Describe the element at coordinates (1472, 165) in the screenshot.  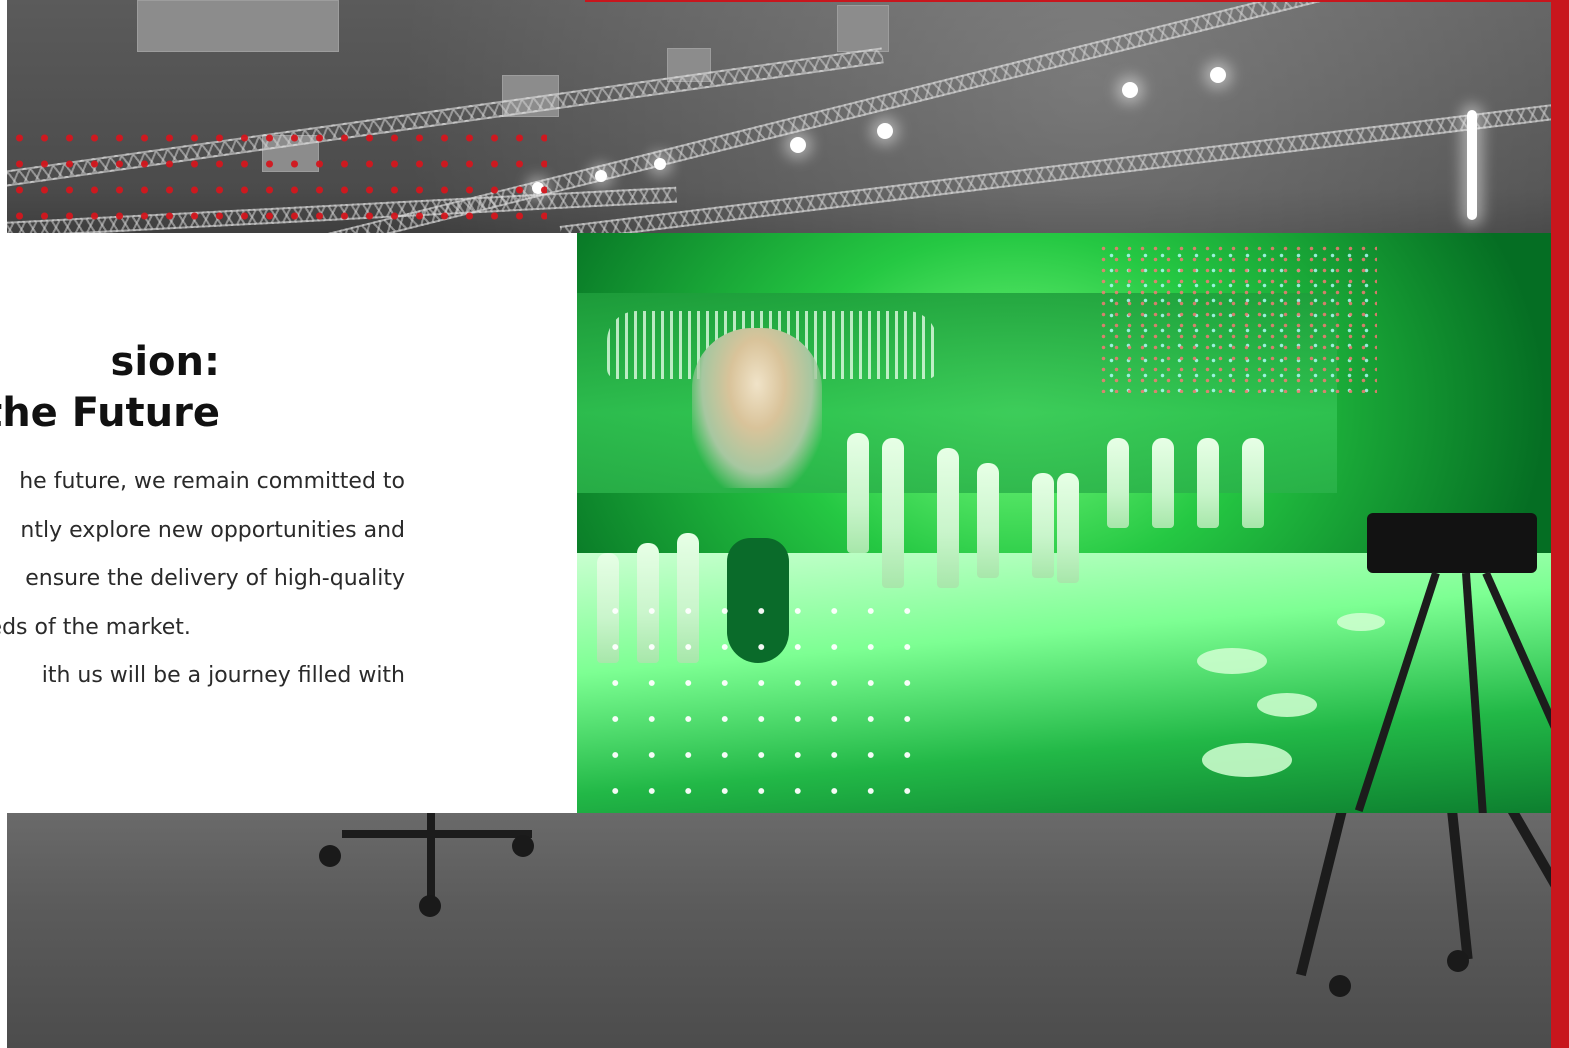
I see `light-beam` at that location.